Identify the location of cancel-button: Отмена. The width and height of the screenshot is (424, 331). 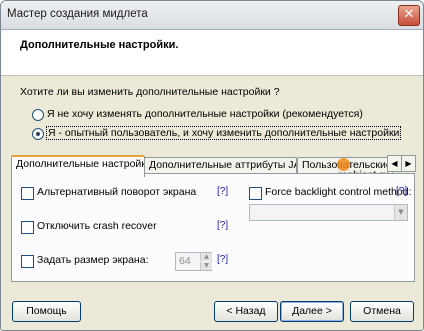
(382, 311).